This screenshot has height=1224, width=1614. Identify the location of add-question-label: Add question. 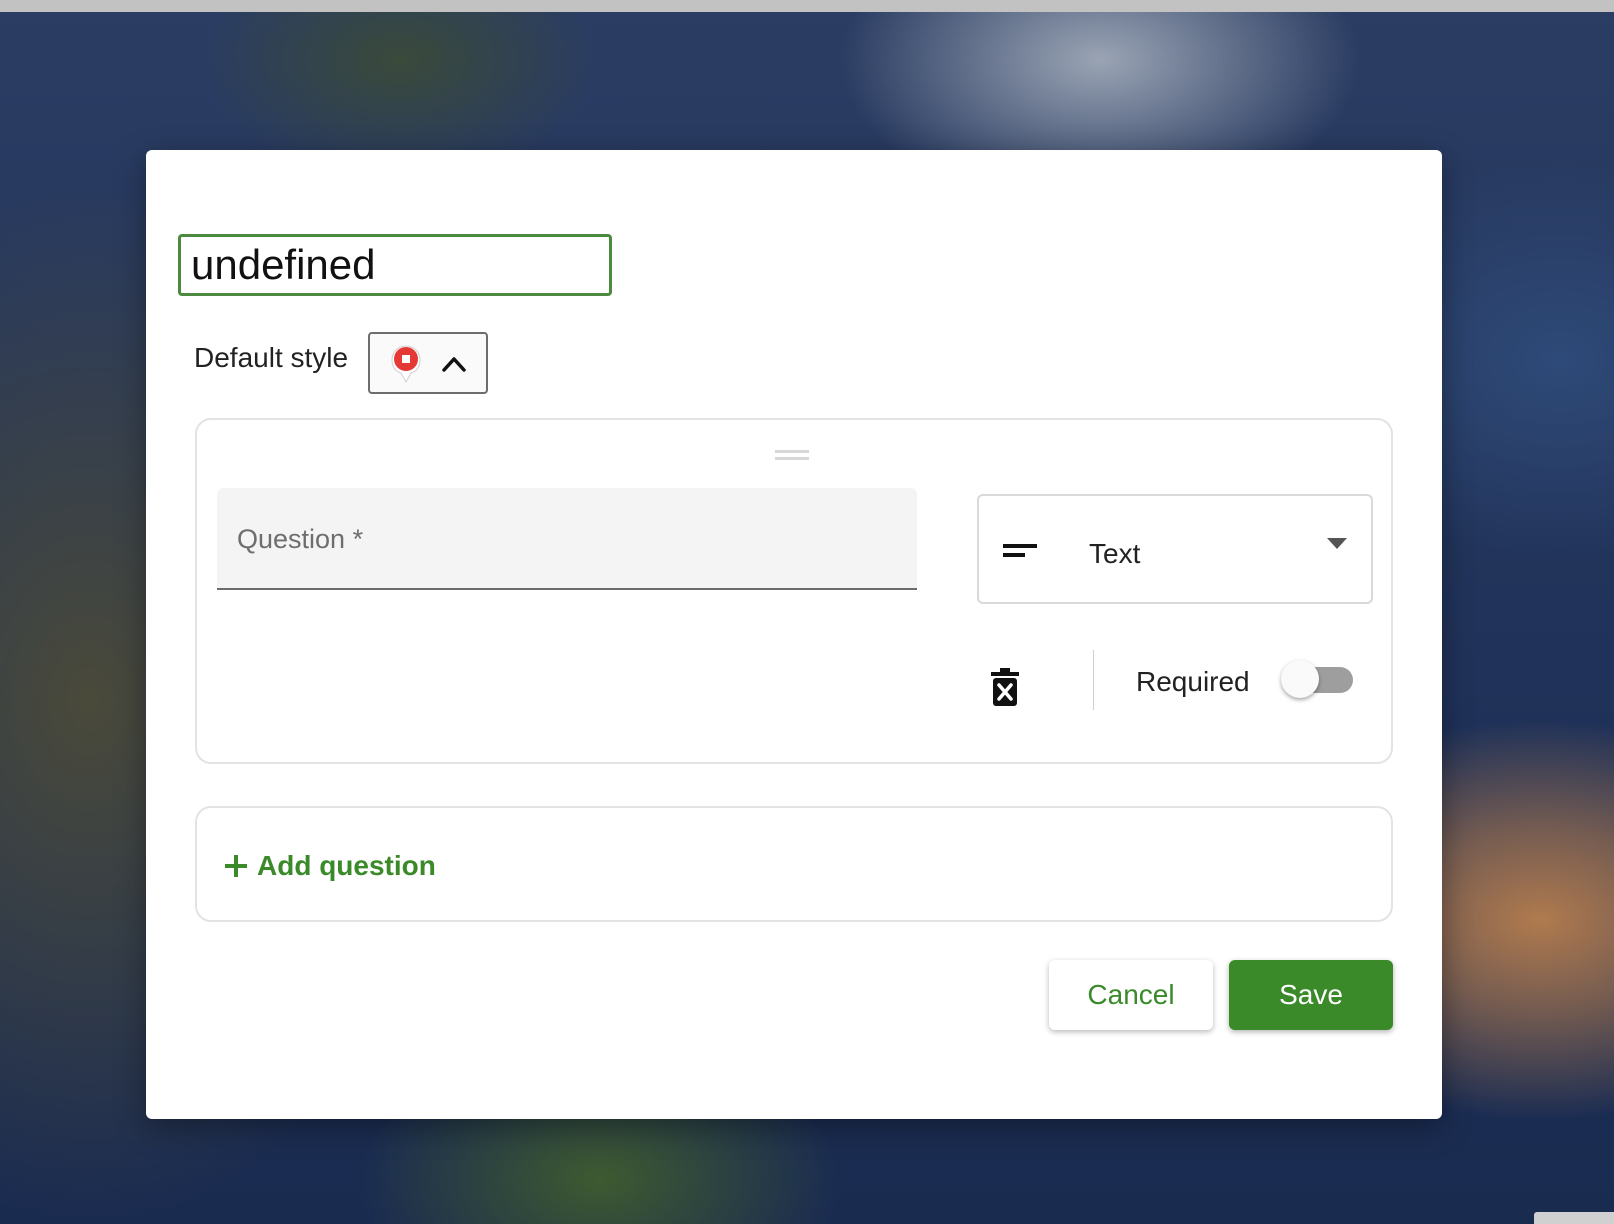
(346, 865).